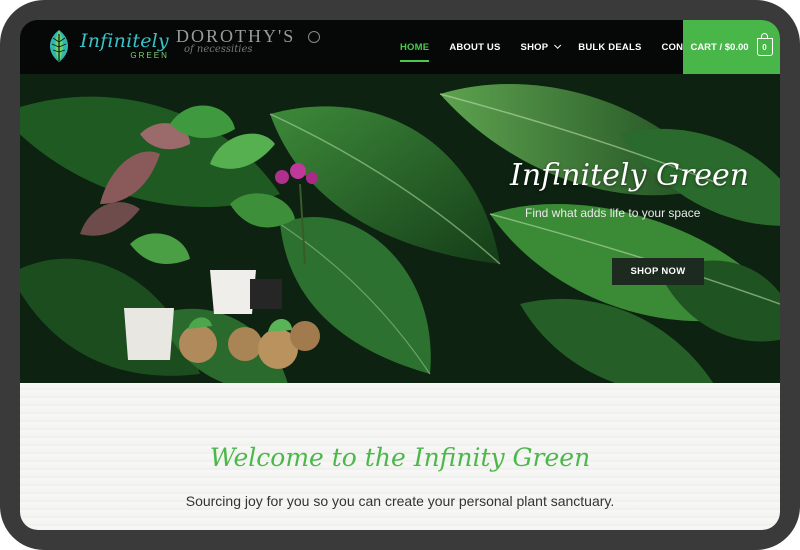 The width and height of the screenshot is (800, 550). I want to click on leaf-logo-icon, so click(59, 46).